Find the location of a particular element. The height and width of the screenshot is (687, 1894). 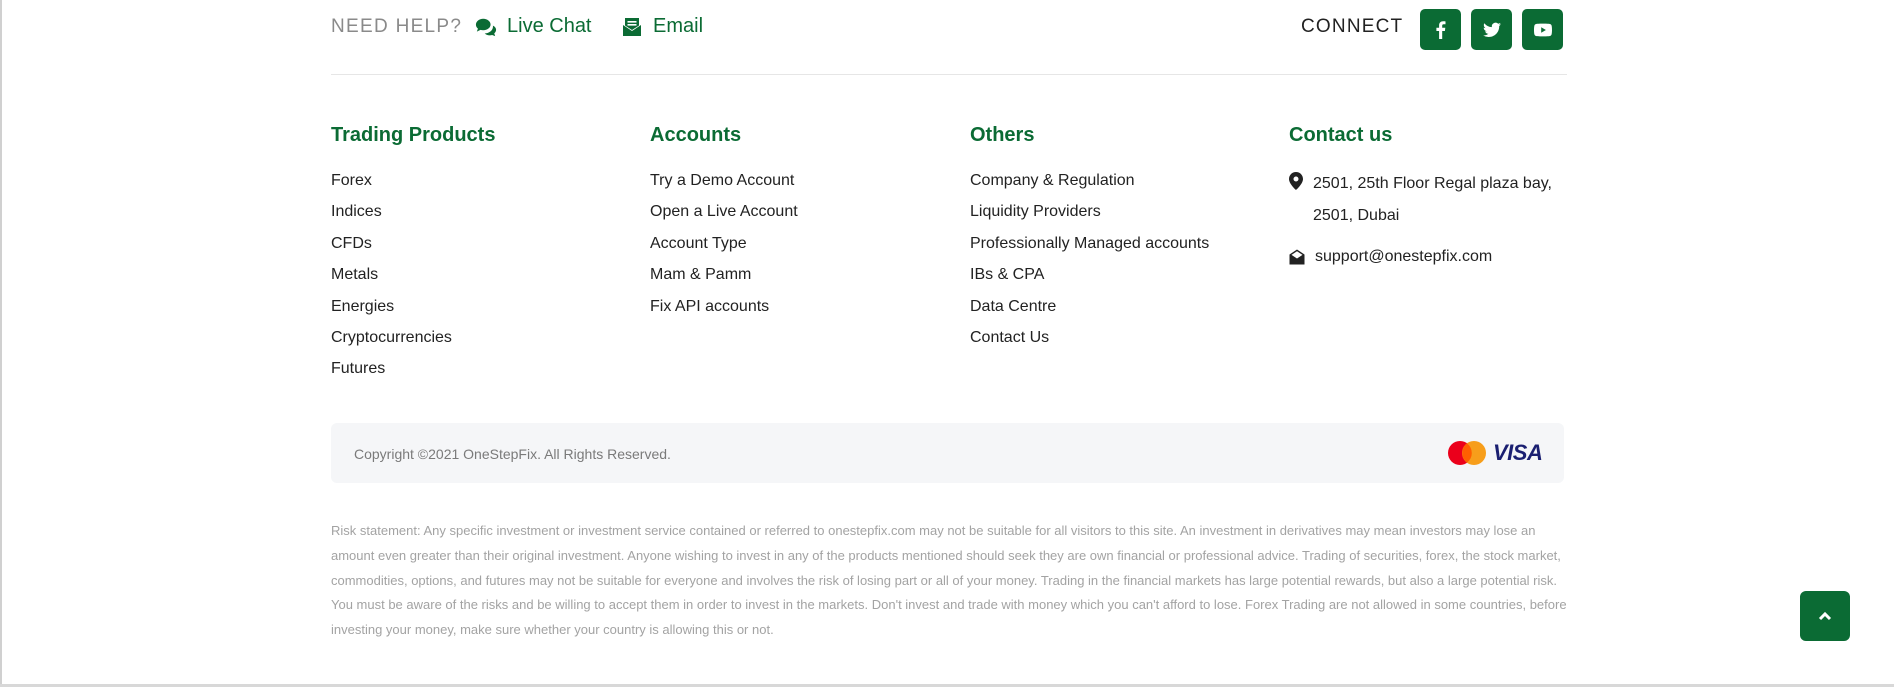

email-link: Email is located at coordinates (662, 26).